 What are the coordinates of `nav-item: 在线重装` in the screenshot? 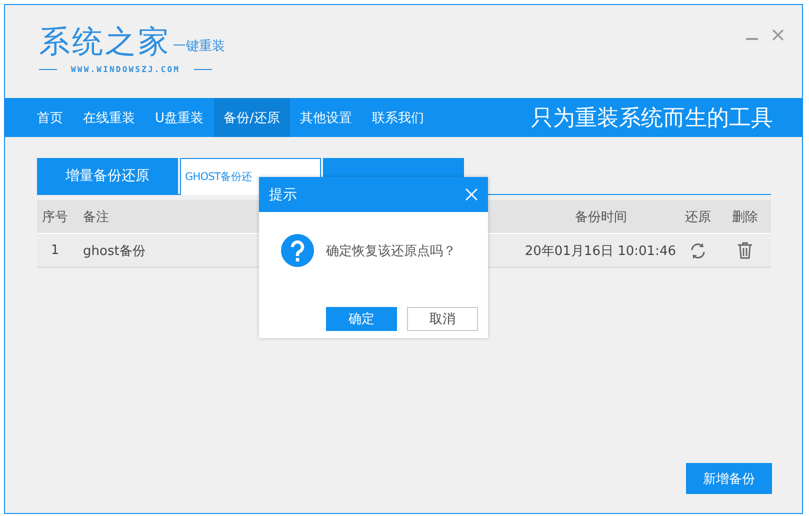 It's located at (109, 117).